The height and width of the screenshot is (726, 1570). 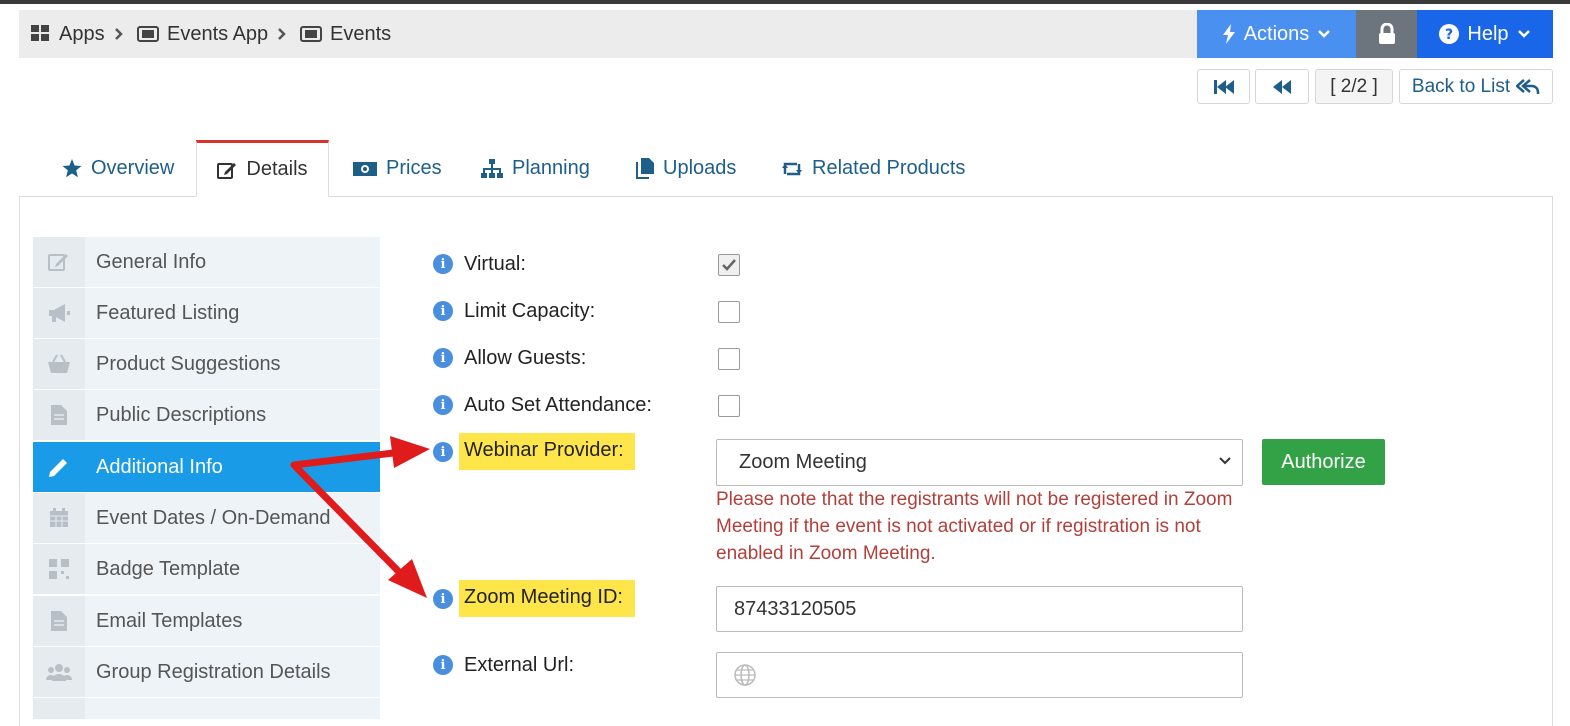 What do you see at coordinates (68, 34) in the screenshot?
I see `breadcrumb-apps: Apps` at bounding box center [68, 34].